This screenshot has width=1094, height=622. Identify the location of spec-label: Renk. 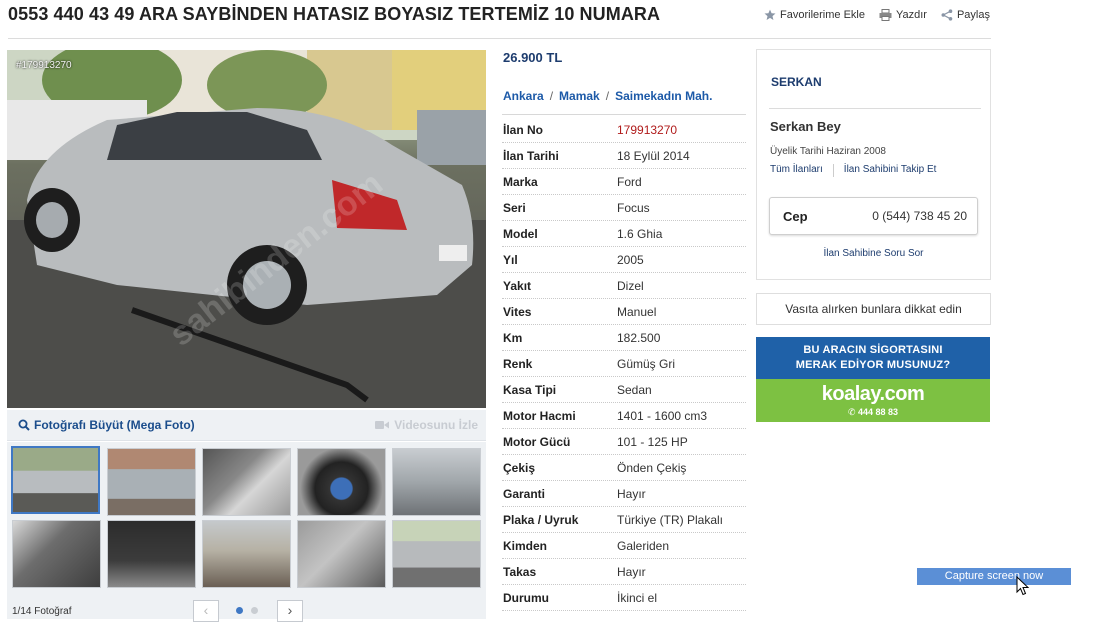
(518, 364).